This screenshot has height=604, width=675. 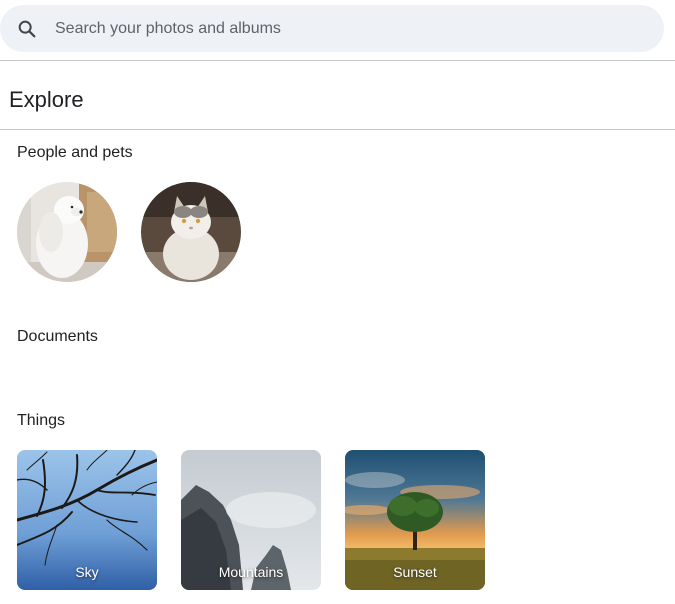 I want to click on section-title-things: Things, so click(x=41, y=421).